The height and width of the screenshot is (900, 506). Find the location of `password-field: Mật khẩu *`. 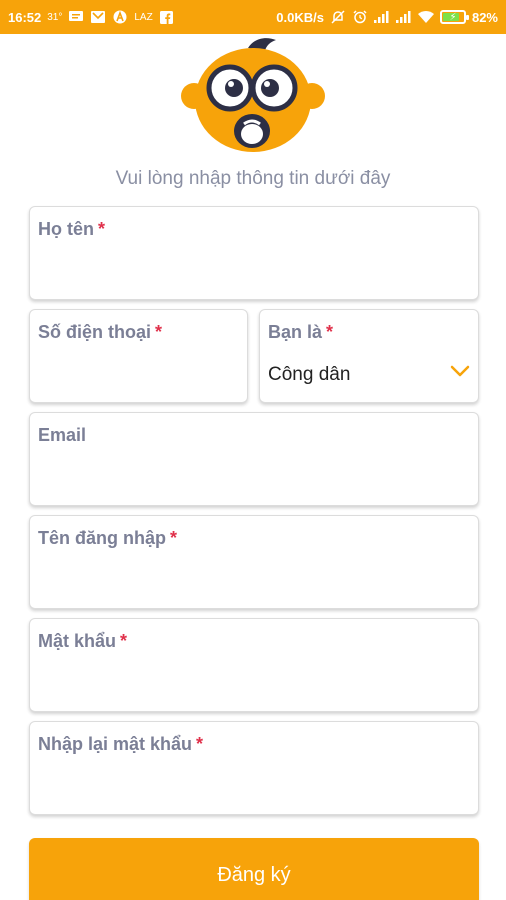

password-field: Mật khẩu * is located at coordinates (254, 665).